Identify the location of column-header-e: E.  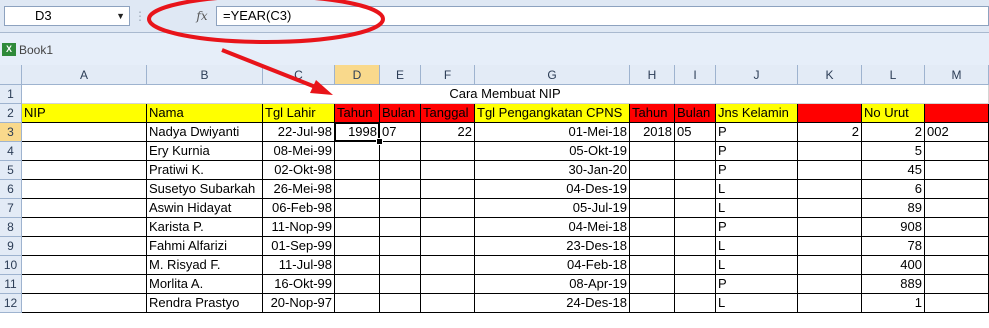
(400, 75).